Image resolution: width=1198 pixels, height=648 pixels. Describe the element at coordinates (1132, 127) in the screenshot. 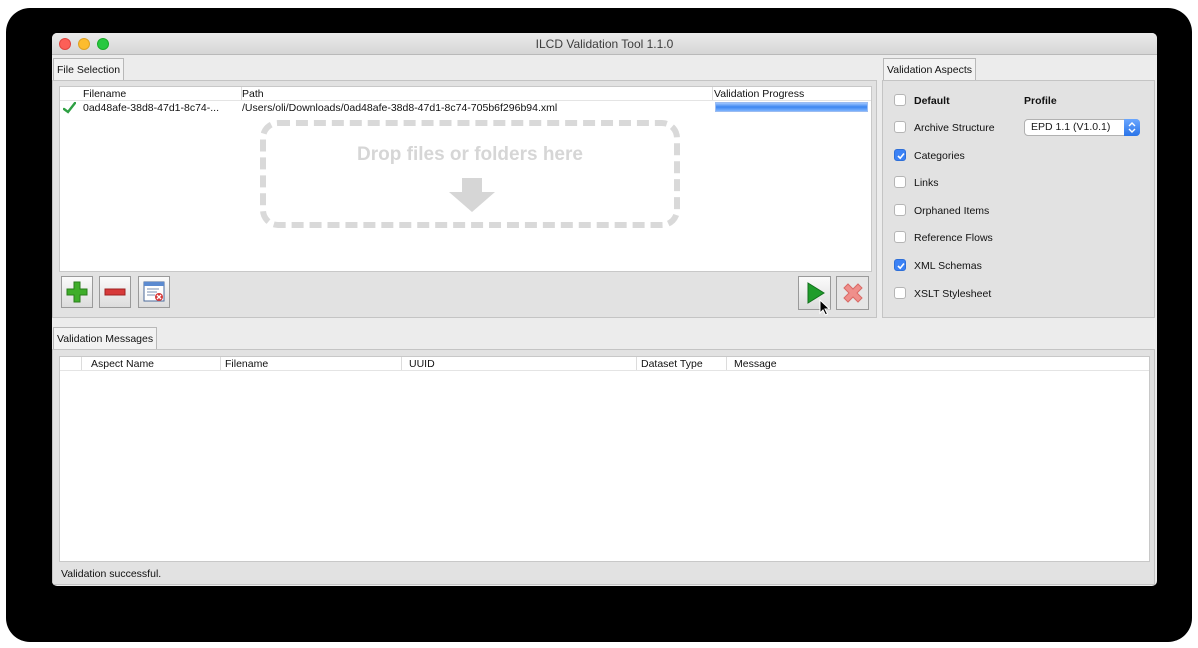

I see `select-stepper-icon` at that location.